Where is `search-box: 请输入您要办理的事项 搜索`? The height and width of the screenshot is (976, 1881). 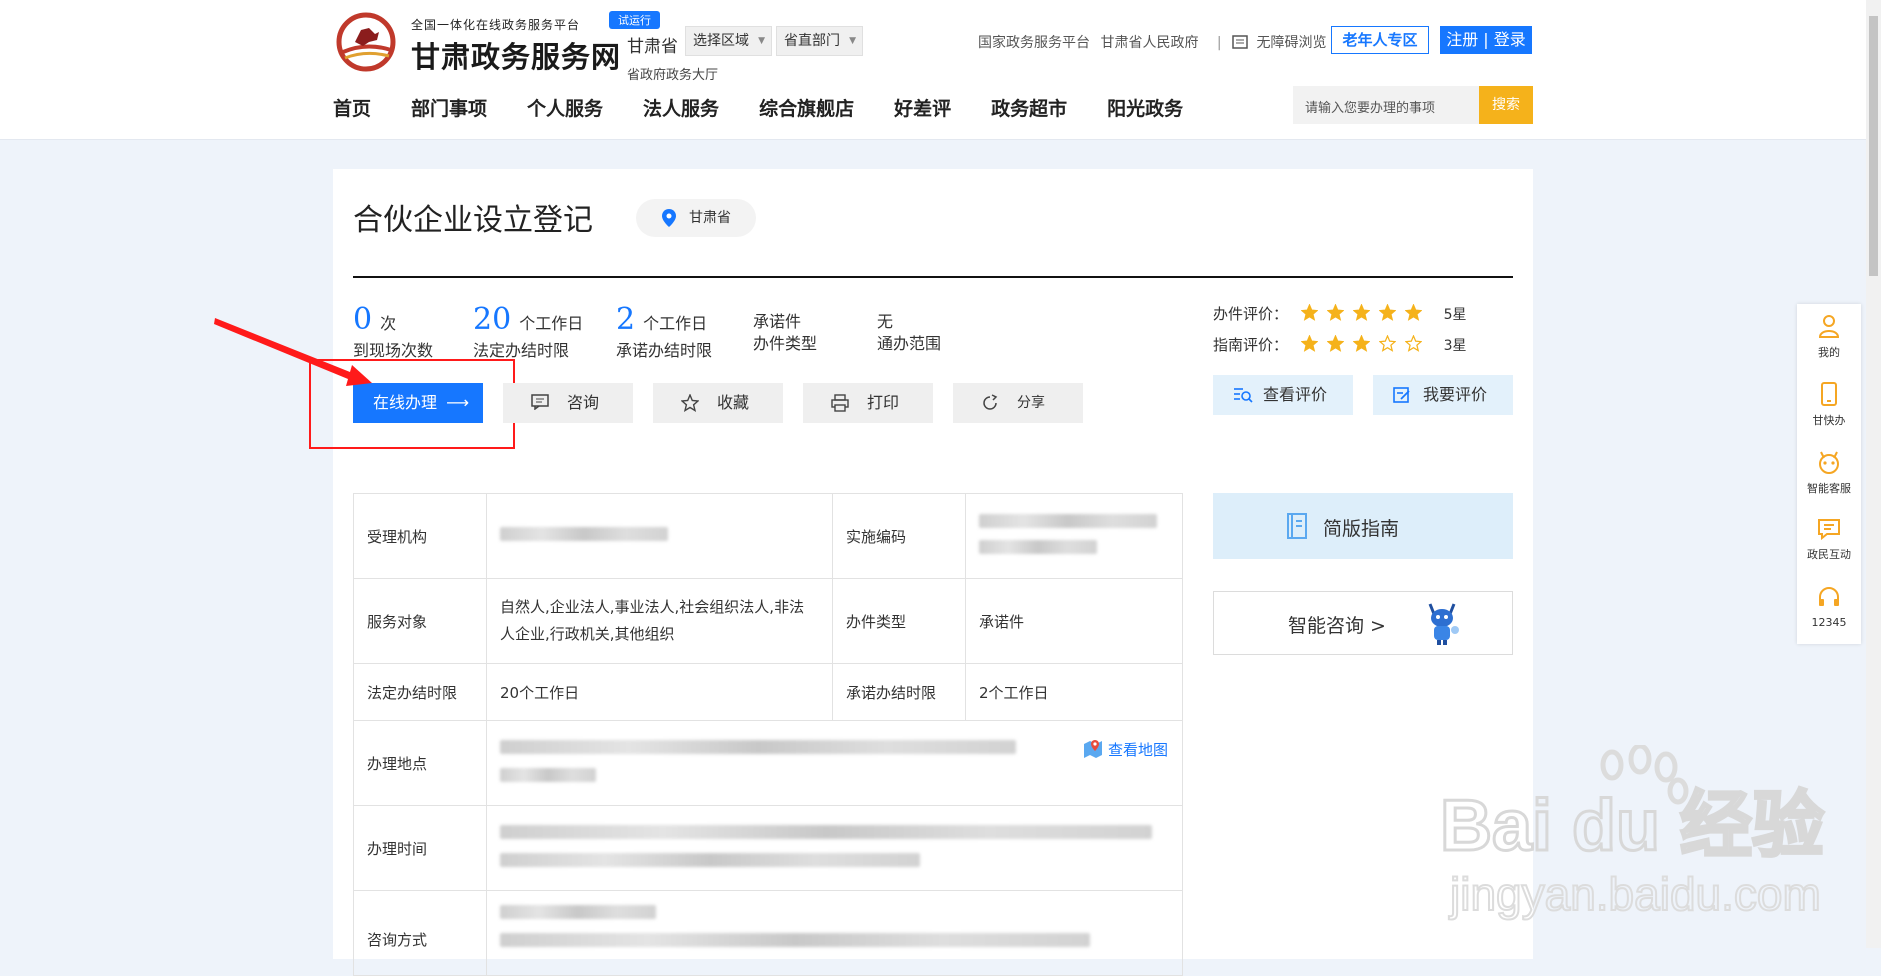 search-box: 请输入您要办理的事项 搜索 is located at coordinates (1413, 105).